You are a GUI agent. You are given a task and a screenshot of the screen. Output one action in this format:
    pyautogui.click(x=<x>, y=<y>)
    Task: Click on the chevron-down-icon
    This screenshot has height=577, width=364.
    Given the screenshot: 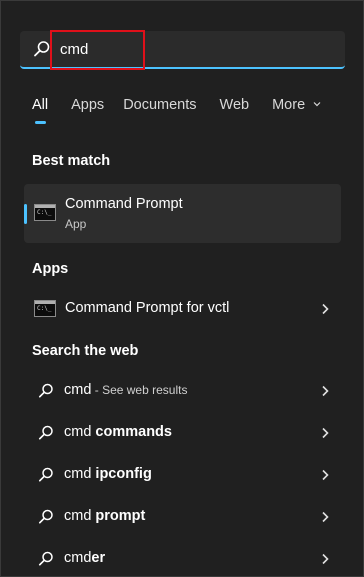 What is the action you would take?
    pyautogui.click(x=317, y=104)
    